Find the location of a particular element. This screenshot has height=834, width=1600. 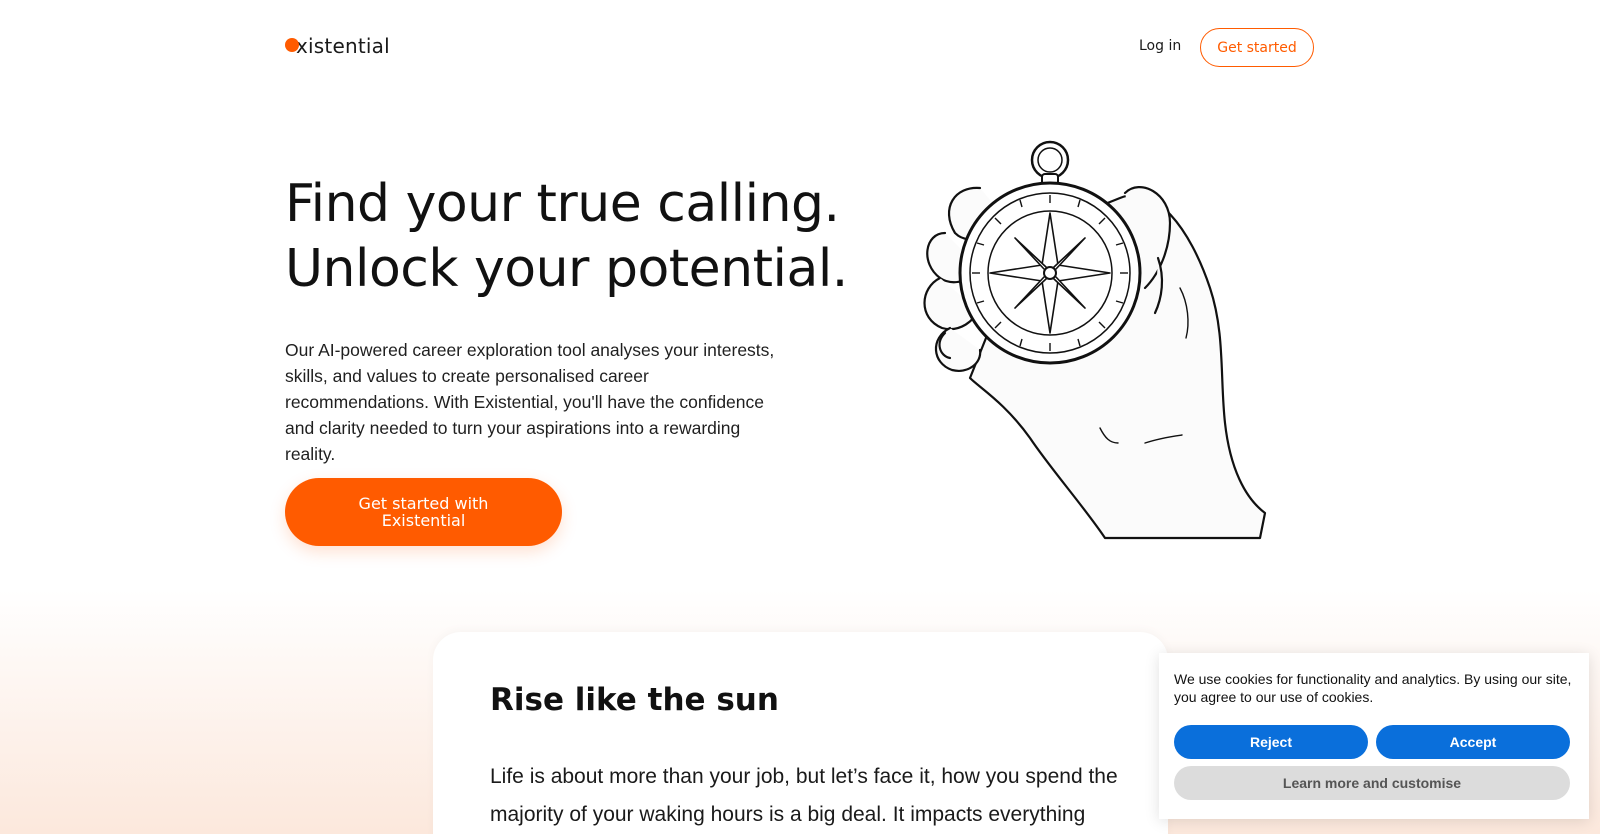

get-started-button: Get started is located at coordinates (1257, 47).